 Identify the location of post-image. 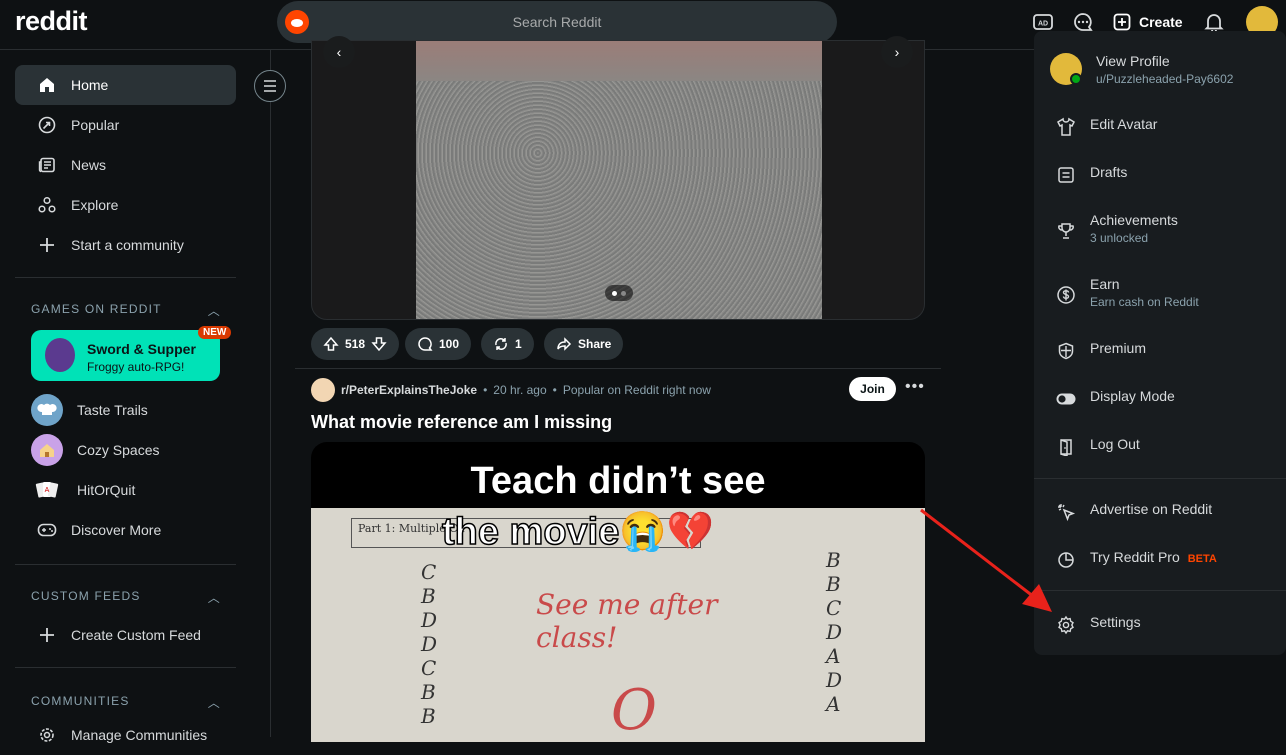
(619, 180).